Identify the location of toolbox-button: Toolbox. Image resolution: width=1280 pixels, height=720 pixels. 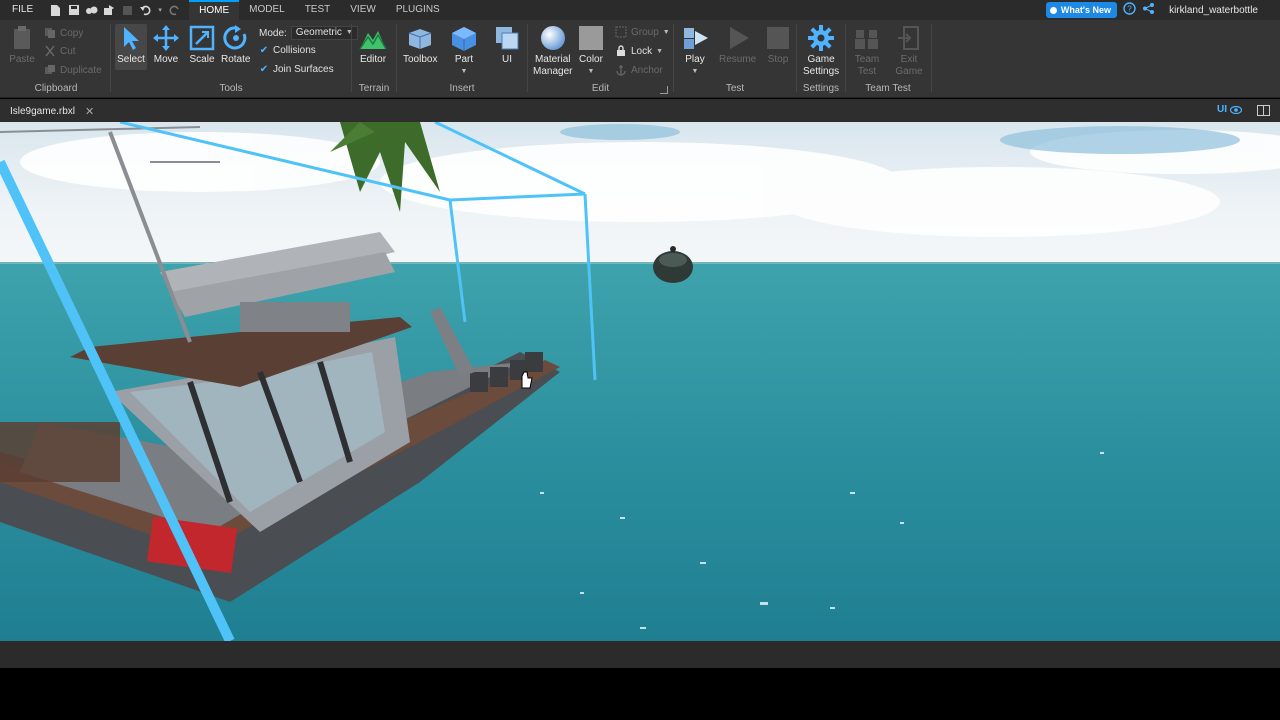
(420, 45).